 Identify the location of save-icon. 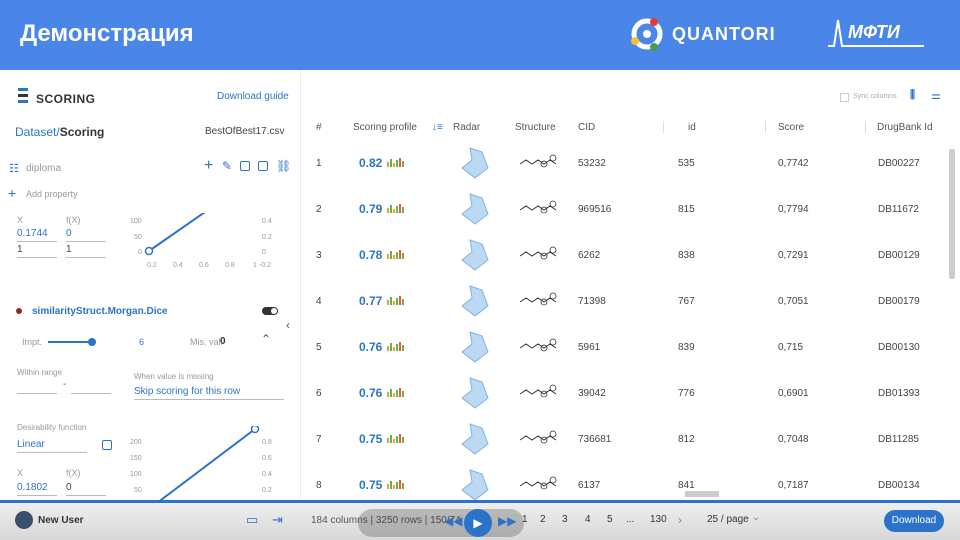
(245, 166).